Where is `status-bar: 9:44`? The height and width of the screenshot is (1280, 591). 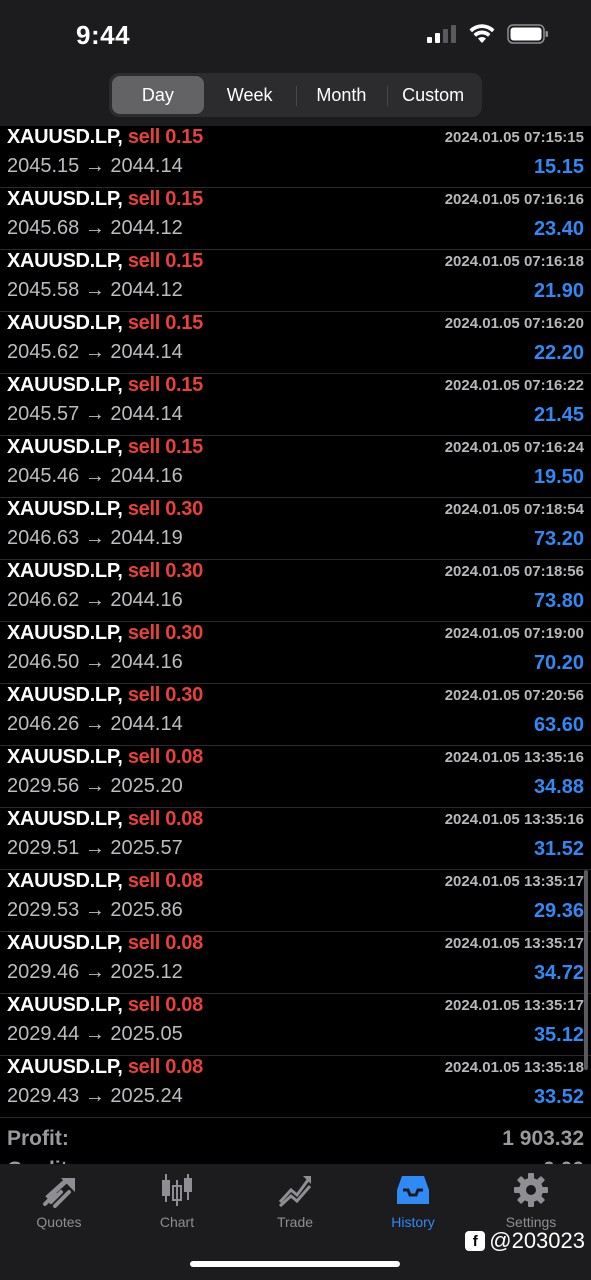
status-bar: 9:44 is located at coordinates (295, 35).